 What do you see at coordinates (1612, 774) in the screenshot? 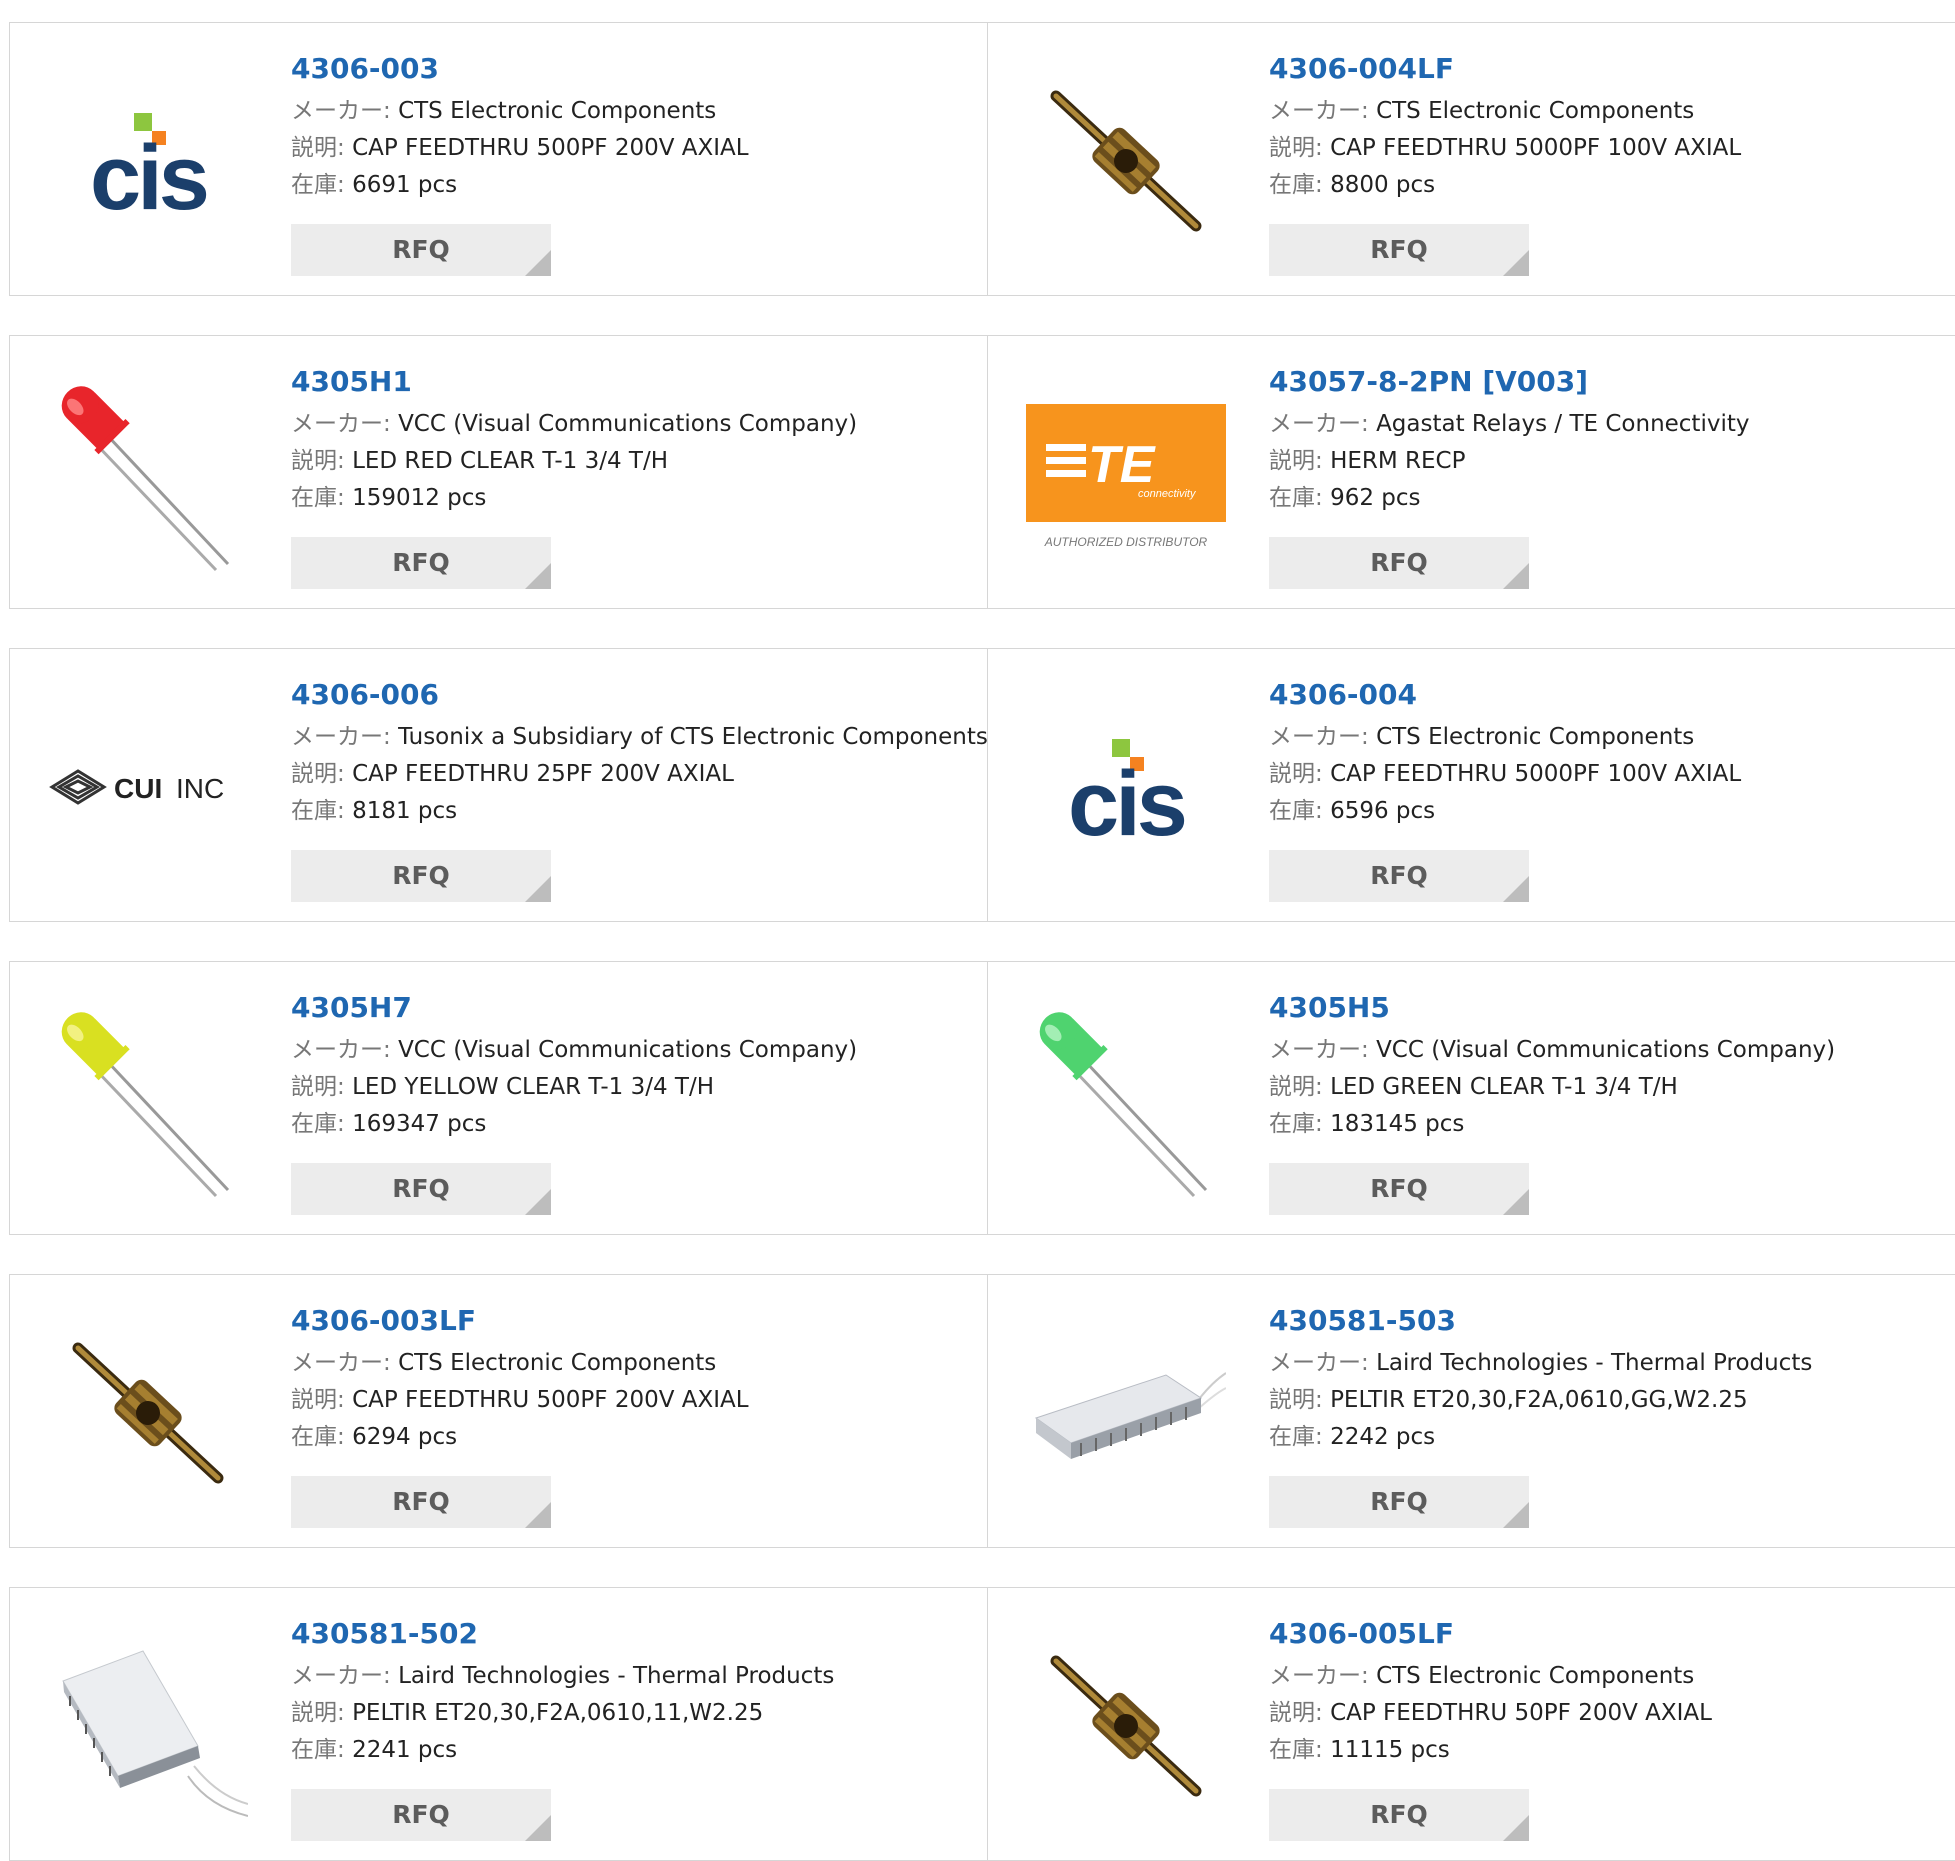
I see `description-line: 説明: CAP FEEDTHRU 5000PF 100V AXIAL` at bounding box center [1612, 774].